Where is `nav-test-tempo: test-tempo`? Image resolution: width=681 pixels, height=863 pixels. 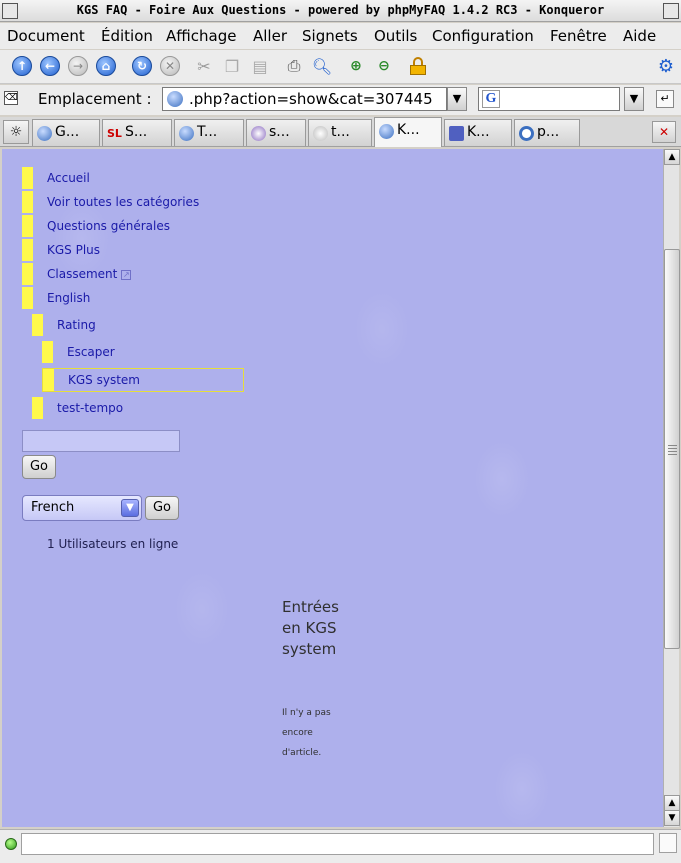
nav-test-tempo: test-tempo is located at coordinates (77, 408).